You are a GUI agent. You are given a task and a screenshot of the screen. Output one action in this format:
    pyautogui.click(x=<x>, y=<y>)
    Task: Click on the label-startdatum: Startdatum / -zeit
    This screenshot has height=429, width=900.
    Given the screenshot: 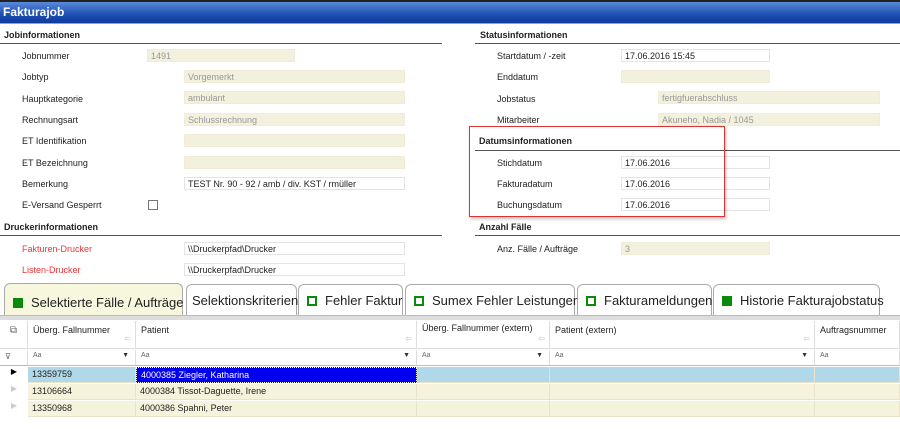 What is the action you would take?
    pyautogui.click(x=531, y=56)
    